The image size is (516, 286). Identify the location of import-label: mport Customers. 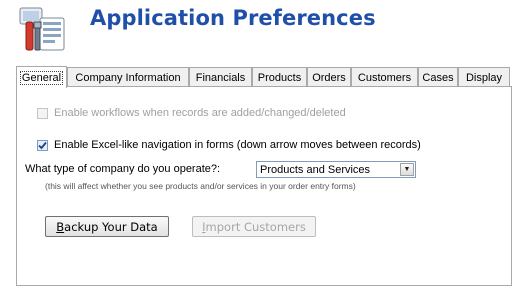
(255, 226).